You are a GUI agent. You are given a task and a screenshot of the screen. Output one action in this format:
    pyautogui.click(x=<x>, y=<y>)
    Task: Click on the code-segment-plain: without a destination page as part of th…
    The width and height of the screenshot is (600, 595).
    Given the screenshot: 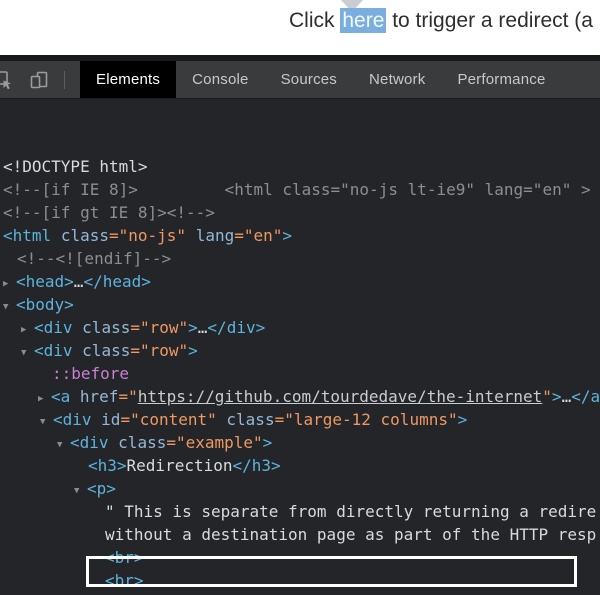 What is the action you would take?
    pyautogui.click(x=351, y=534)
    